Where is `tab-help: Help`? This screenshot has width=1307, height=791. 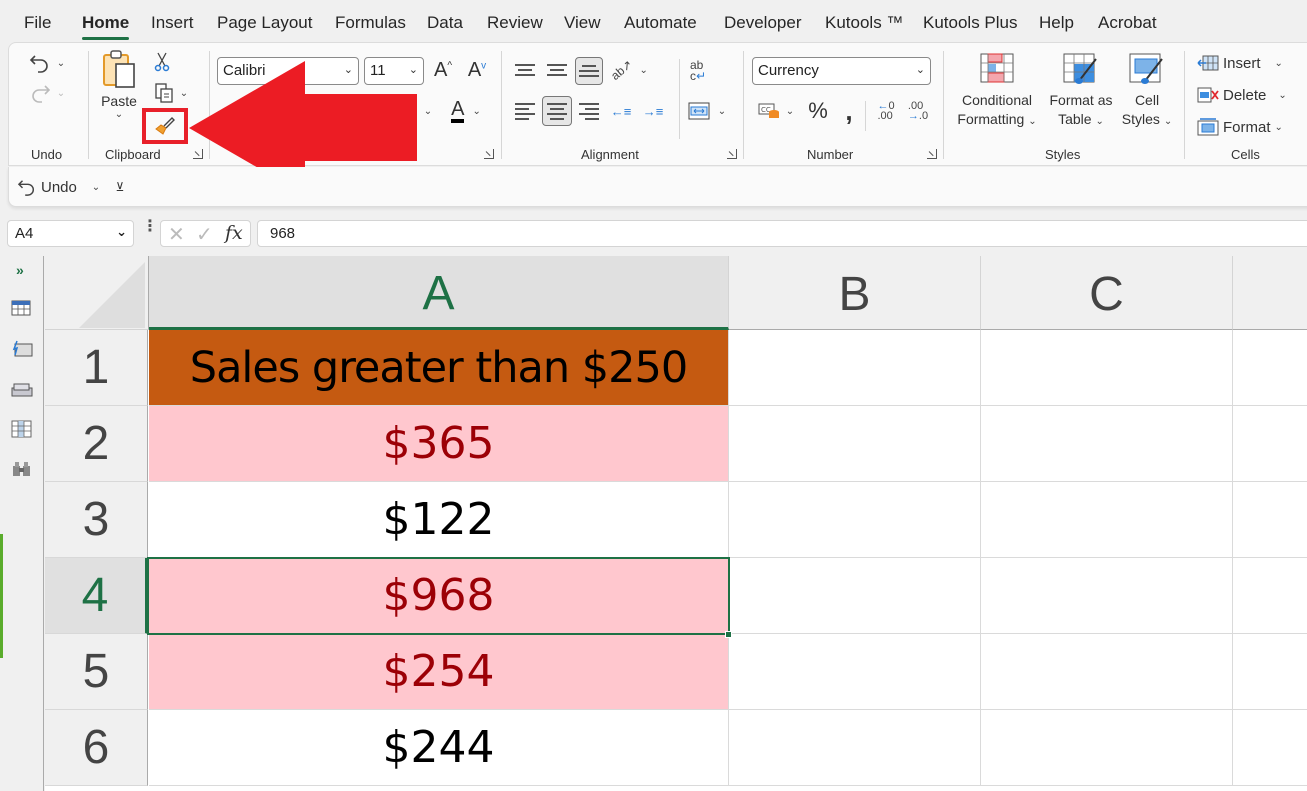
tab-help: Help is located at coordinates (1056, 23).